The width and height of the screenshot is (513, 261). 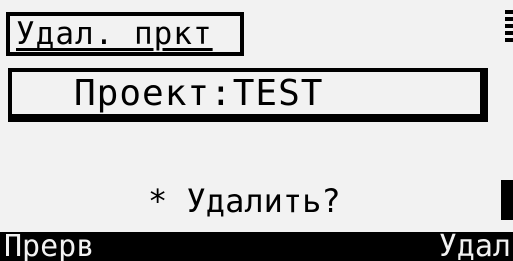 I want to click on screen-title: Удал. пркт, so click(x=114, y=34).